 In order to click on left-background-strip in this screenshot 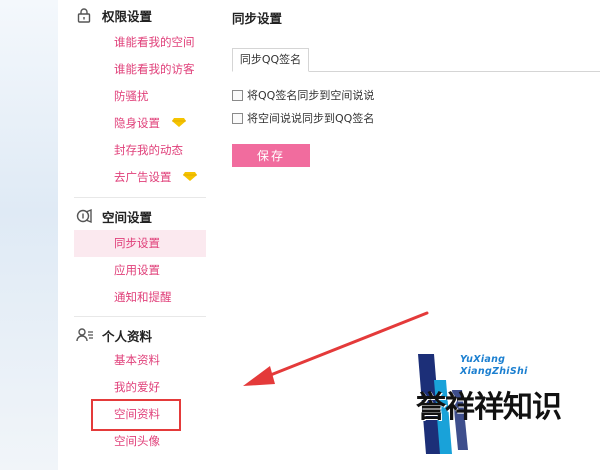, I will do `click(29, 235)`.